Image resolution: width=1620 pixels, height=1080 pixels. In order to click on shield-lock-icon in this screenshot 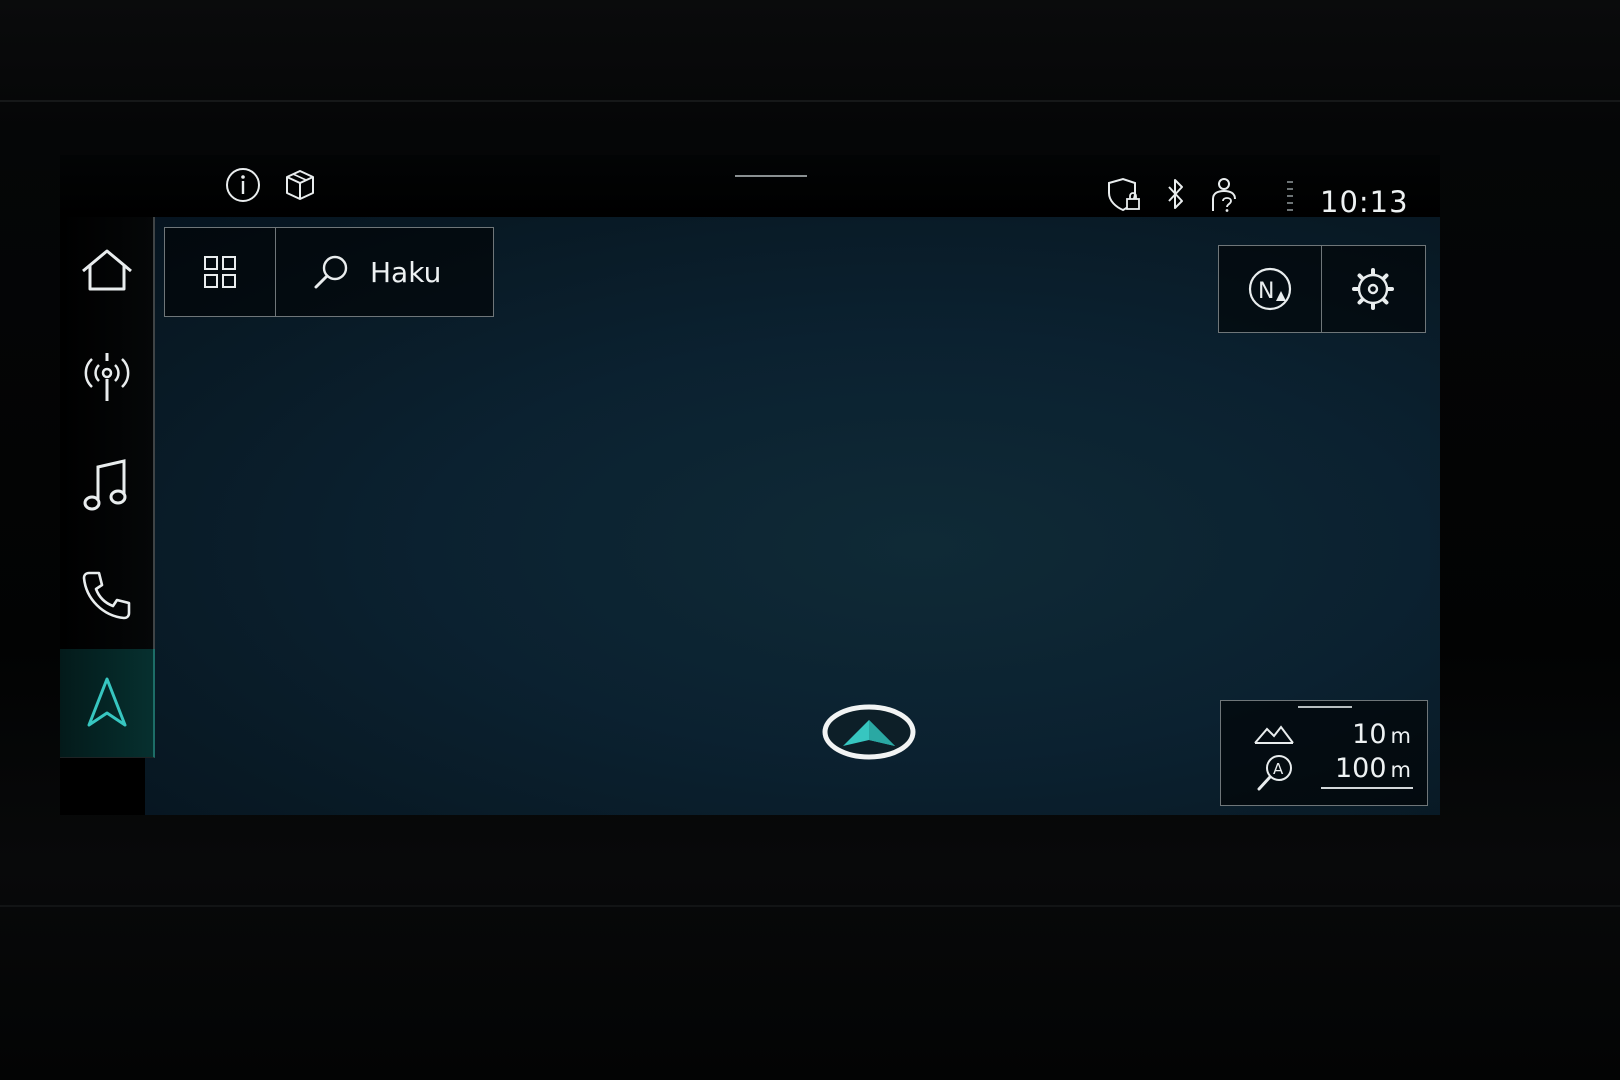, I will do `click(1124, 194)`.